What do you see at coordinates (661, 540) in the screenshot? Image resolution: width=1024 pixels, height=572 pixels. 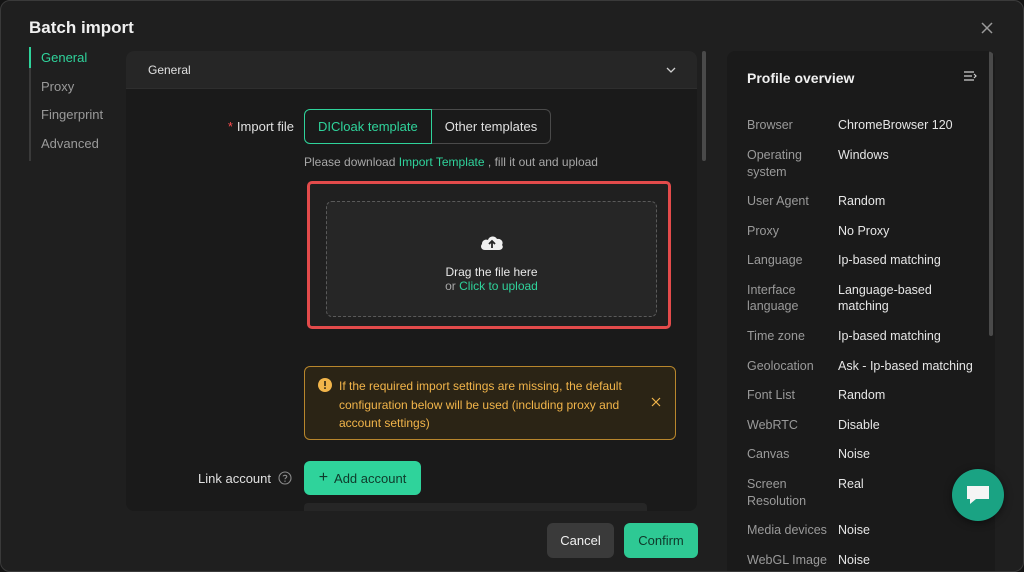 I see `confirm-button: Confirm` at bounding box center [661, 540].